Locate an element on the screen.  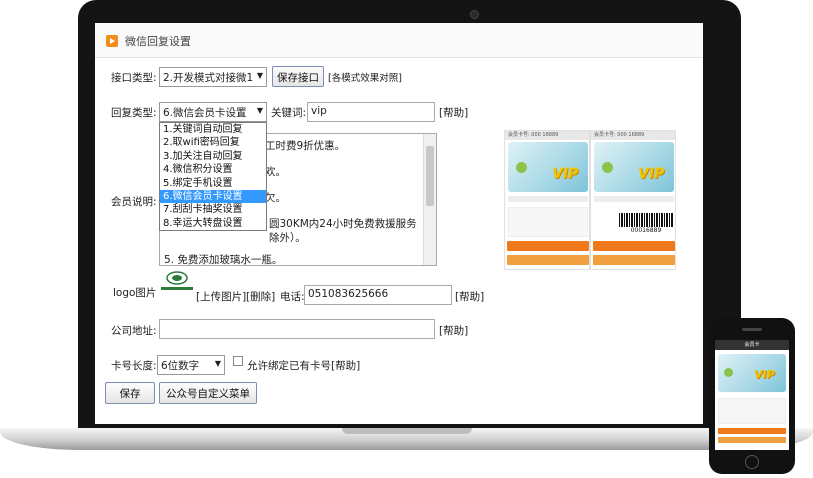
phone-input: 051083625666 is located at coordinates (378, 295).